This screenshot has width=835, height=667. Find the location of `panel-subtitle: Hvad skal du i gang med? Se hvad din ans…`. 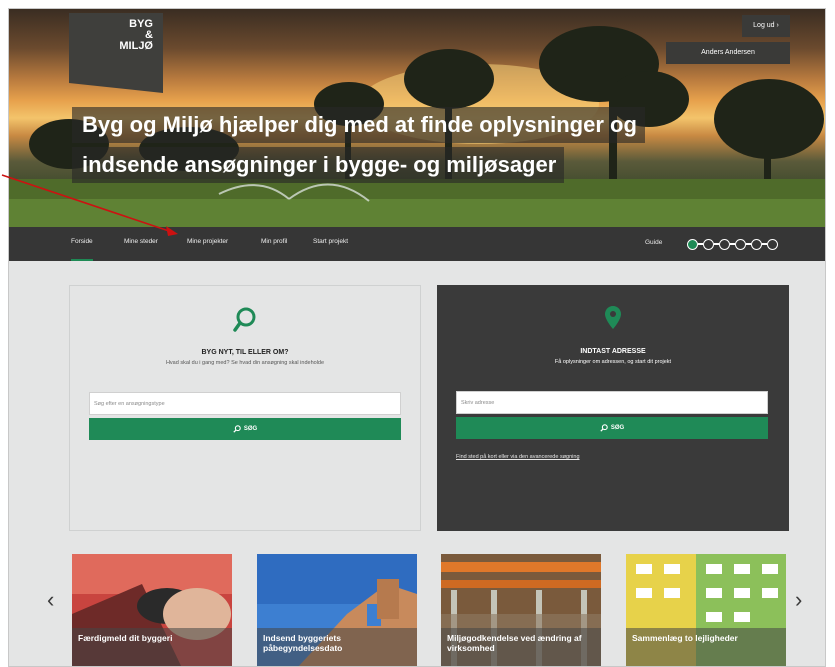

panel-subtitle: Hvad skal du i gang med? Se hvad din ans… is located at coordinates (245, 363).